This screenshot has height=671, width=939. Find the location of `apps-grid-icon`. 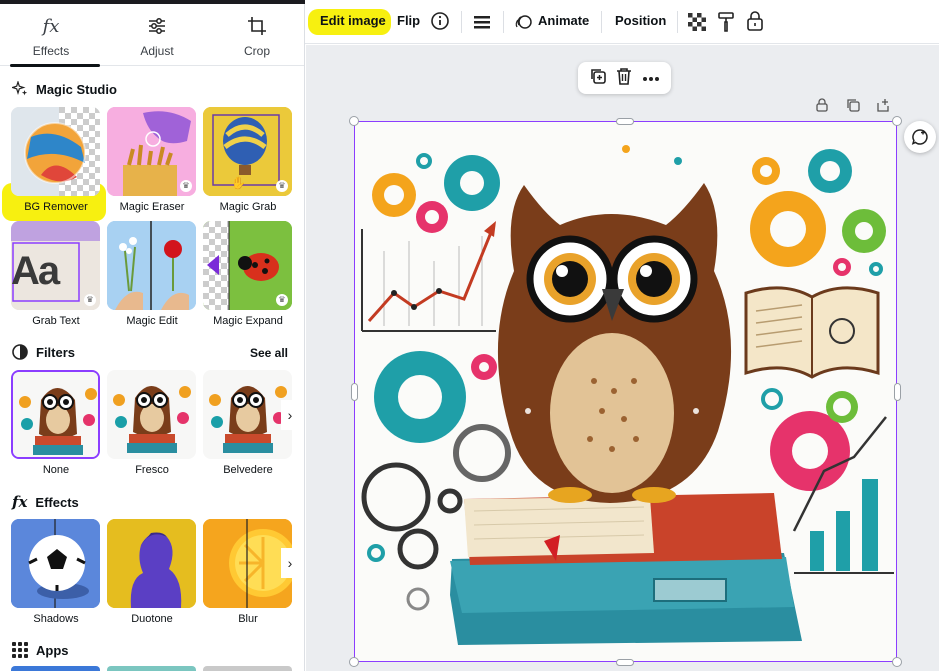

apps-grid-icon is located at coordinates (20, 650).